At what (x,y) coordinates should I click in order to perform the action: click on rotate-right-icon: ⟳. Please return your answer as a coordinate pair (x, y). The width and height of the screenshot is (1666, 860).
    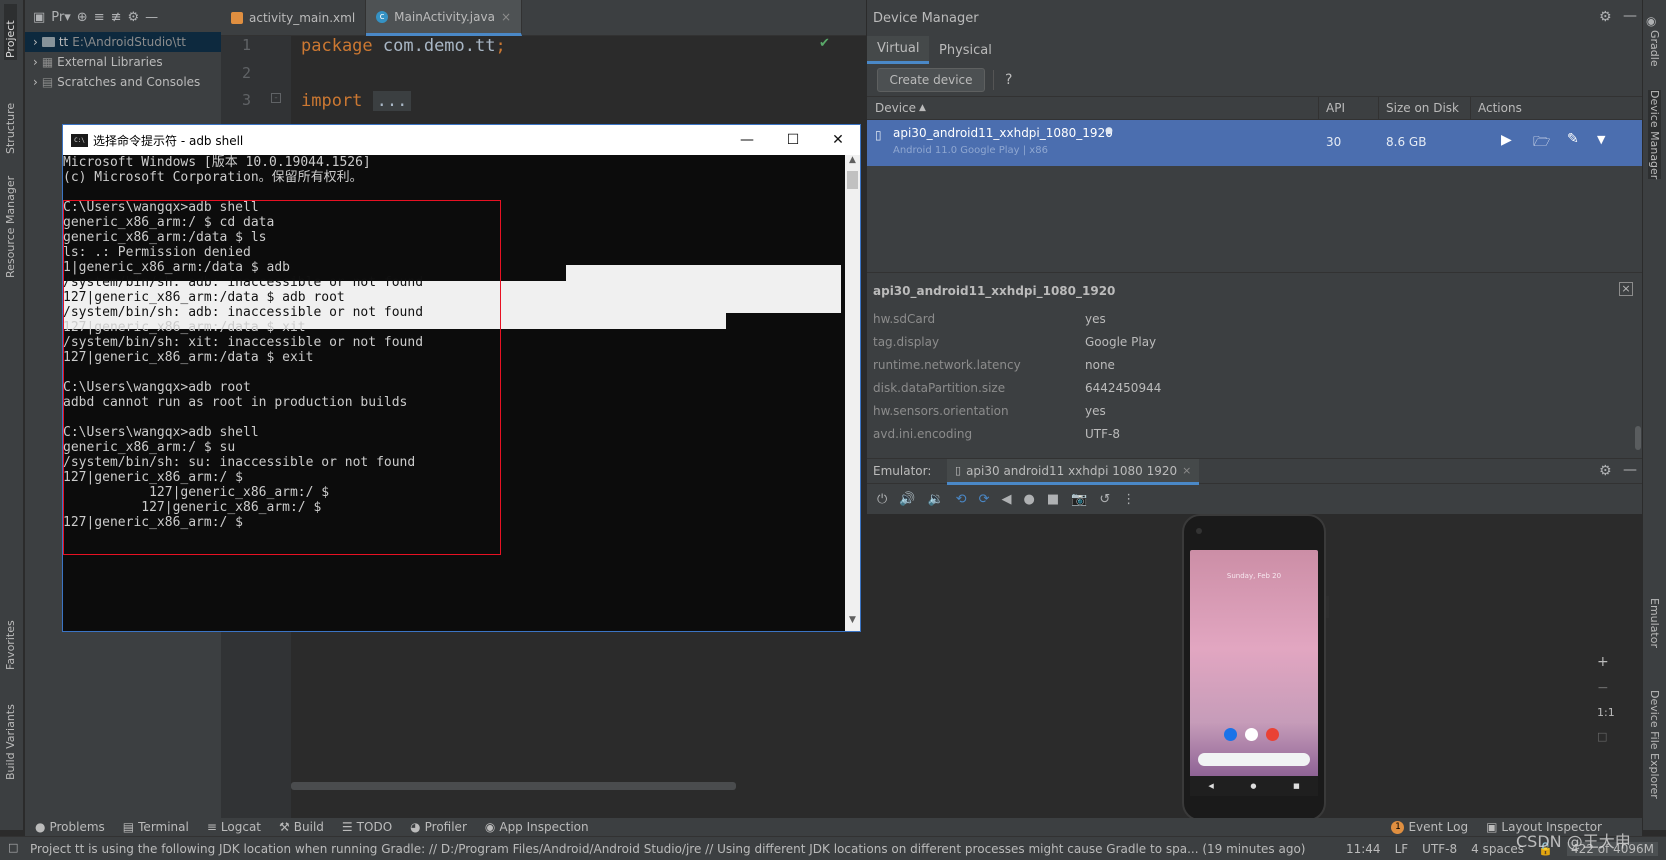
    Looking at the image, I should click on (984, 499).